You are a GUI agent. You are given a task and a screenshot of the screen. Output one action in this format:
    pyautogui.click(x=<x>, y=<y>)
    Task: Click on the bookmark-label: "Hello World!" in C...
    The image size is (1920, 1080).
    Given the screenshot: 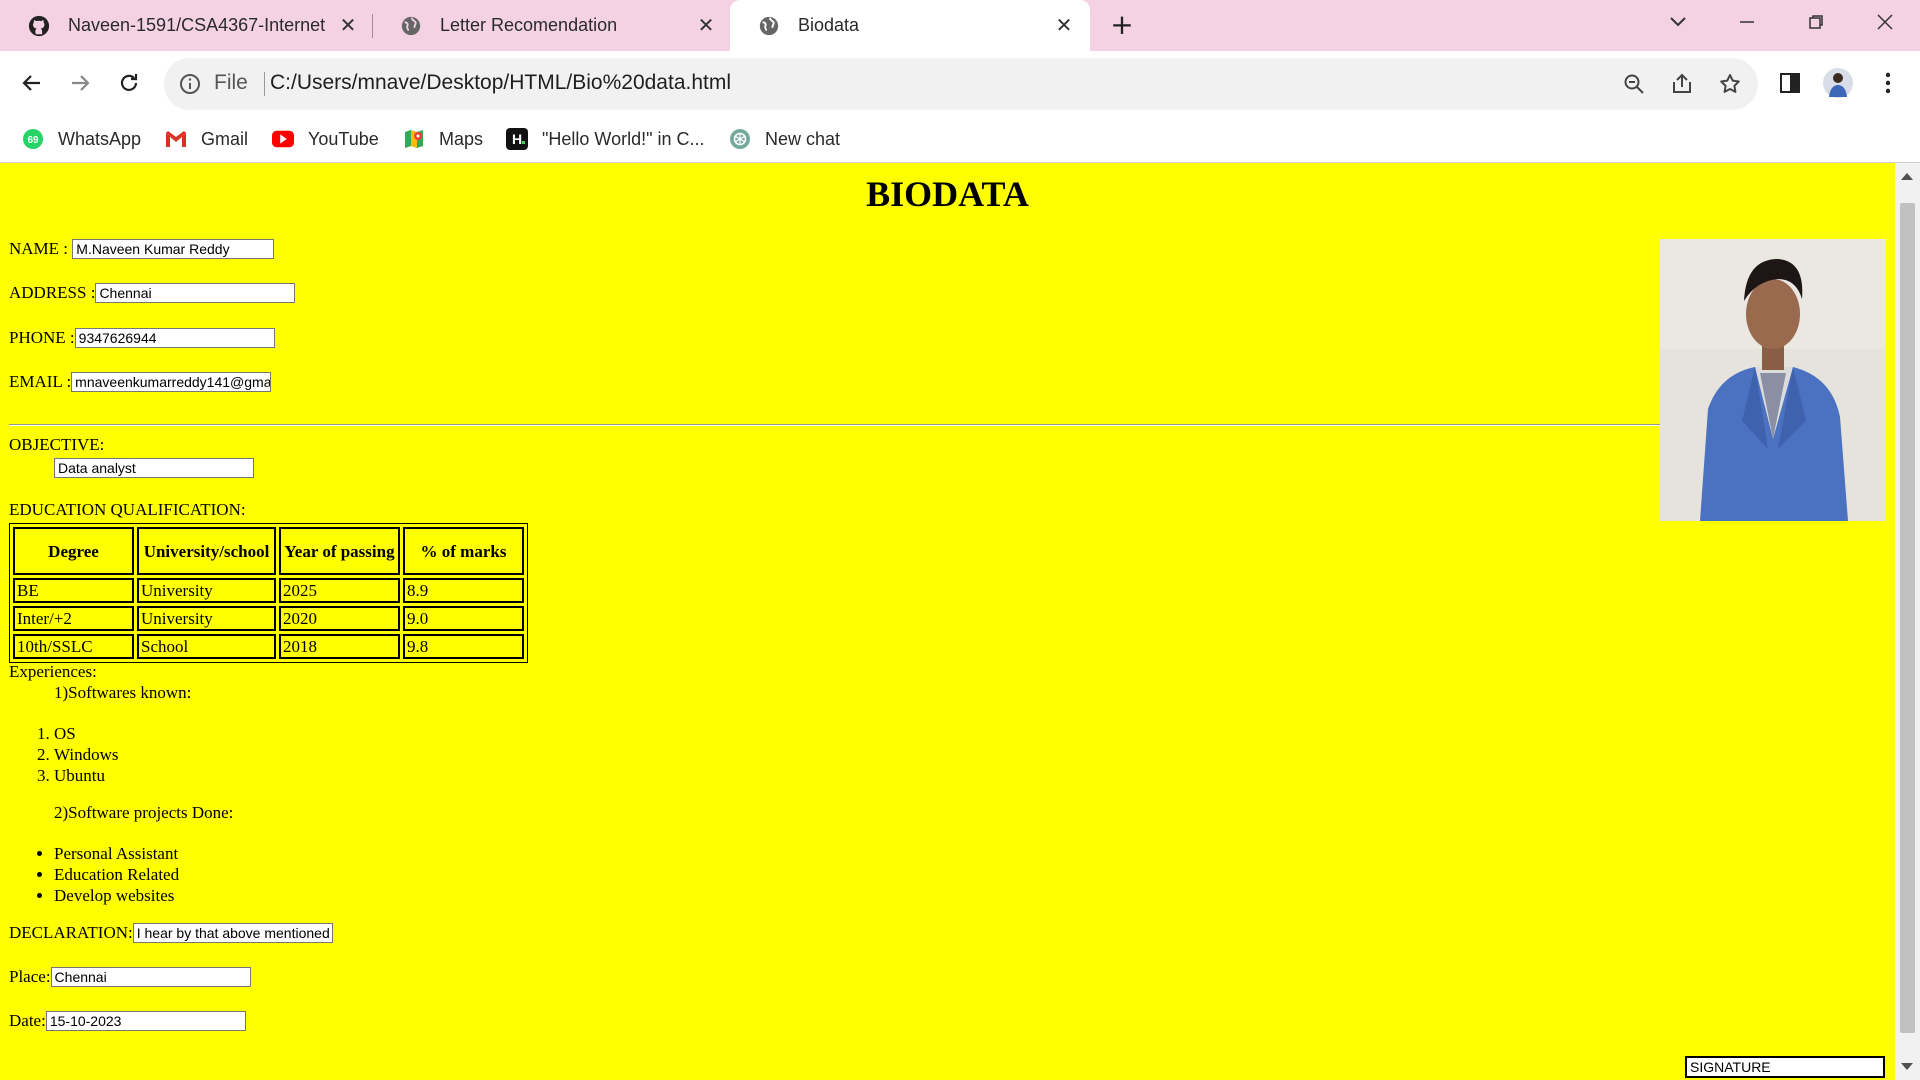 What is the action you would take?
    pyautogui.click(x=623, y=138)
    